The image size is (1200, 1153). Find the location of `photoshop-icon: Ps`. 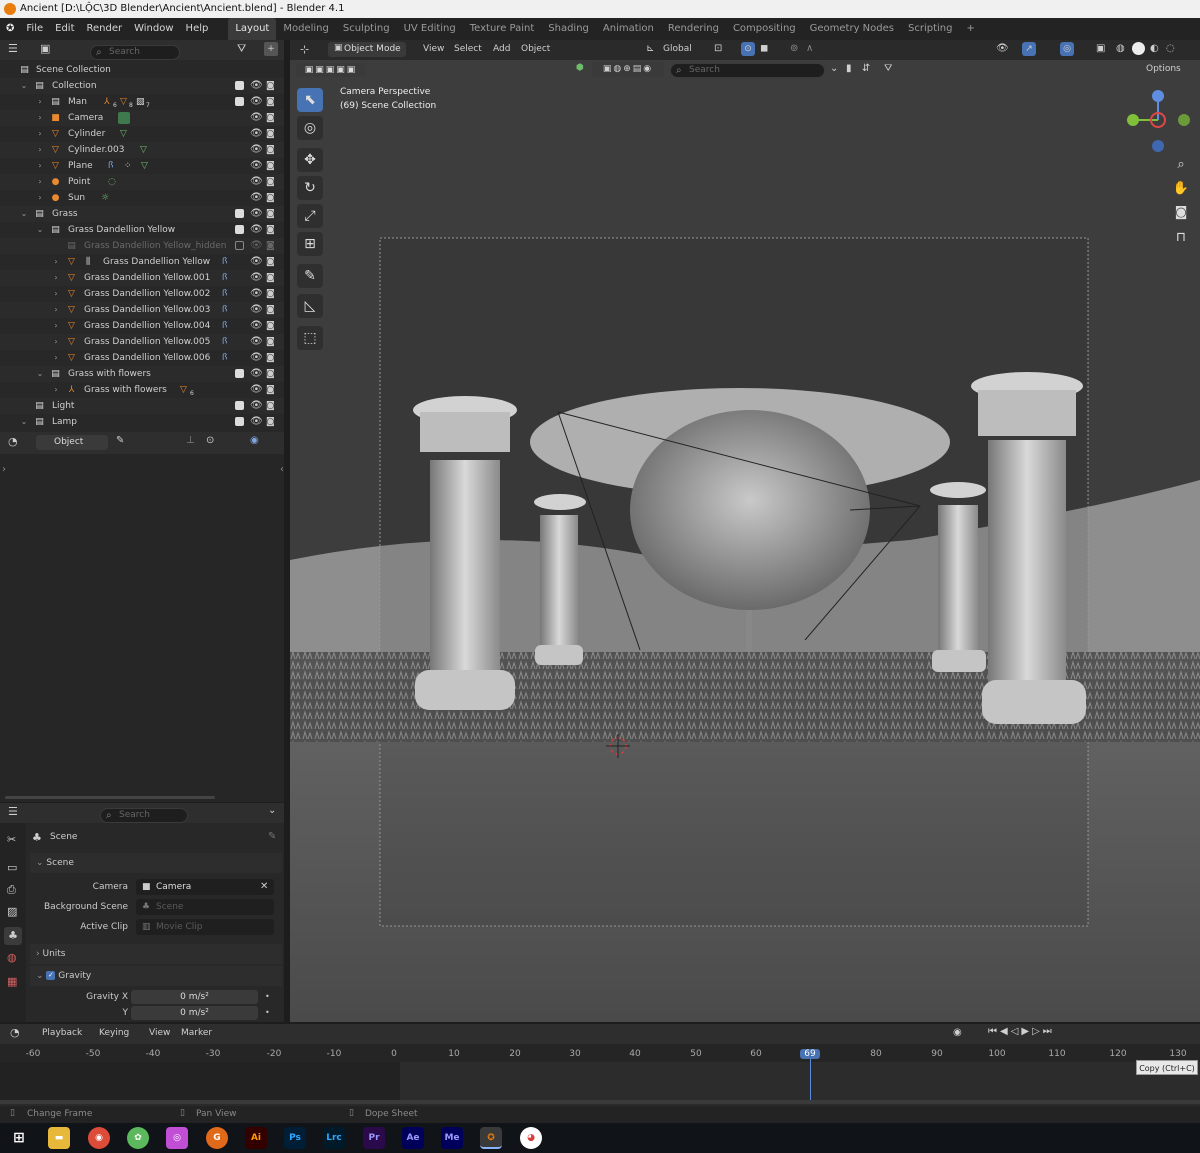

photoshop-icon: Ps is located at coordinates (295, 1138).